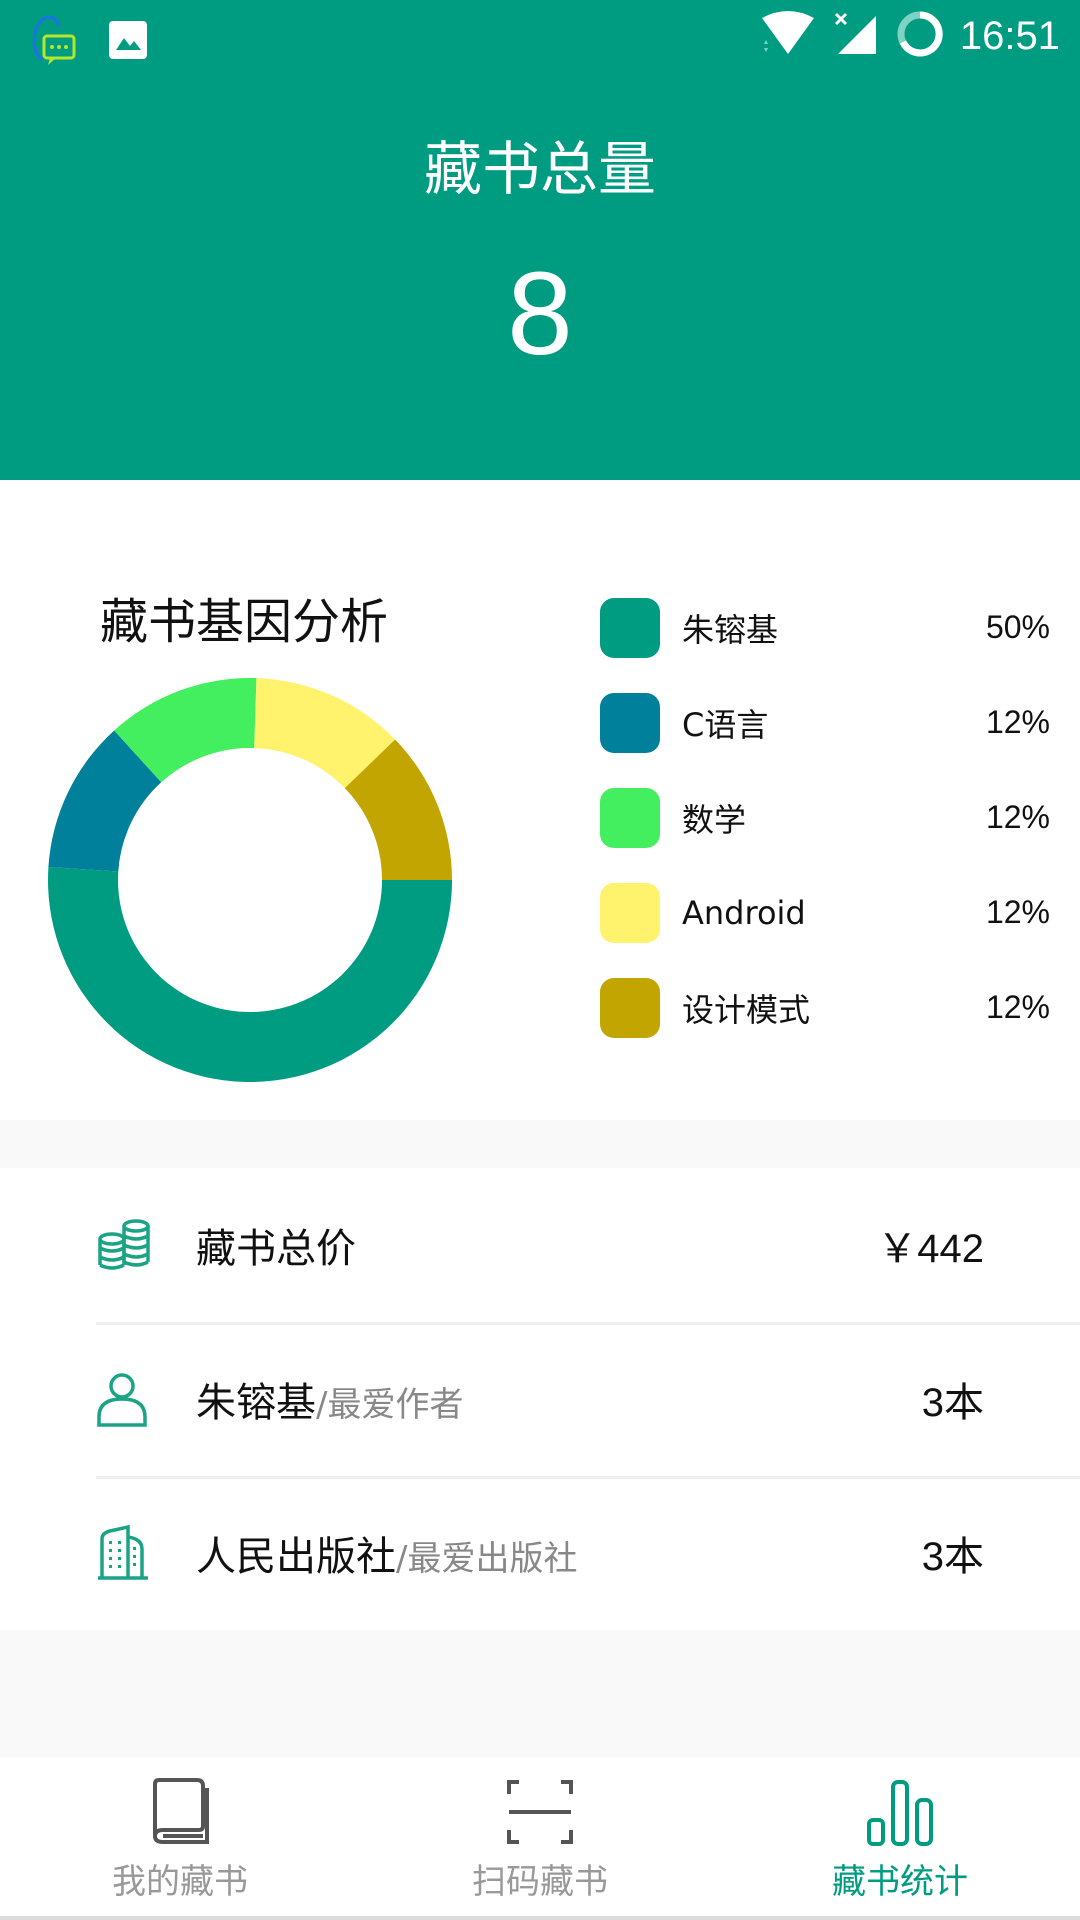 The image size is (1080, 1920). Describe the element at coordinates (244, 622) in the screenshot. I see `analysis-title: 藏书基因分析` at that location.